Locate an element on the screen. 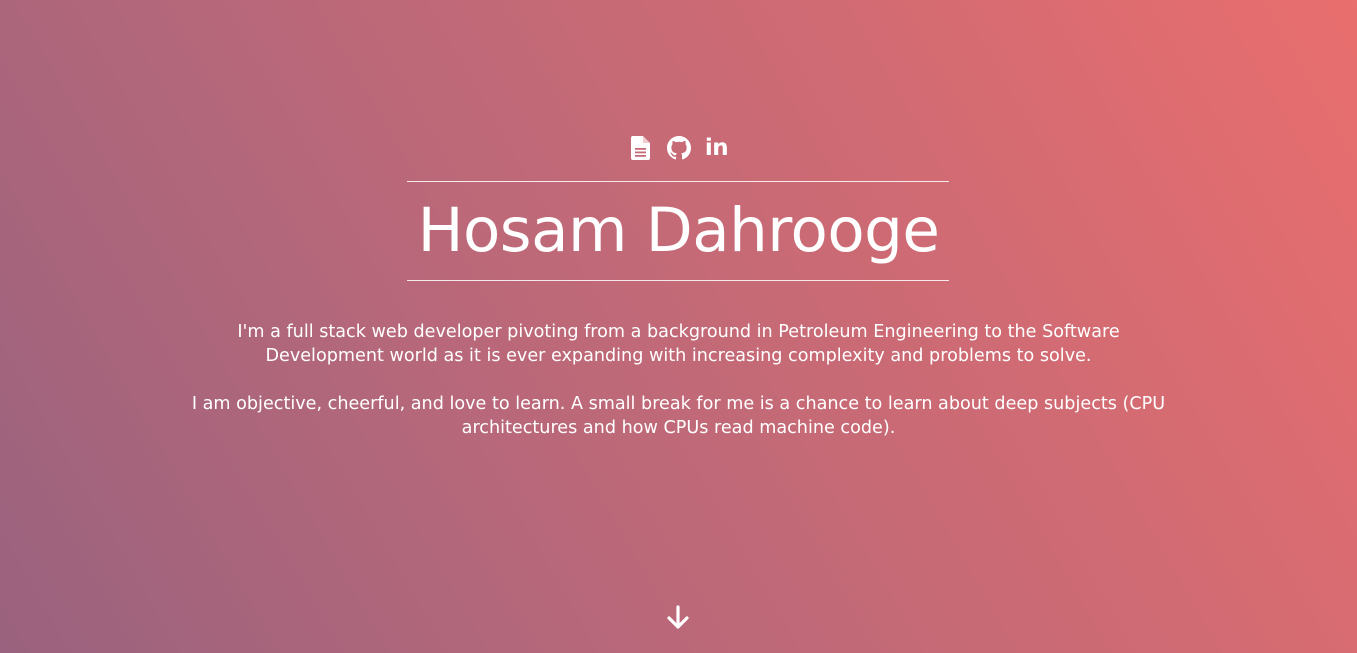 This screenshot has width=1357, height=653. linkedin-icon: in is located at coordinates (716, 148).